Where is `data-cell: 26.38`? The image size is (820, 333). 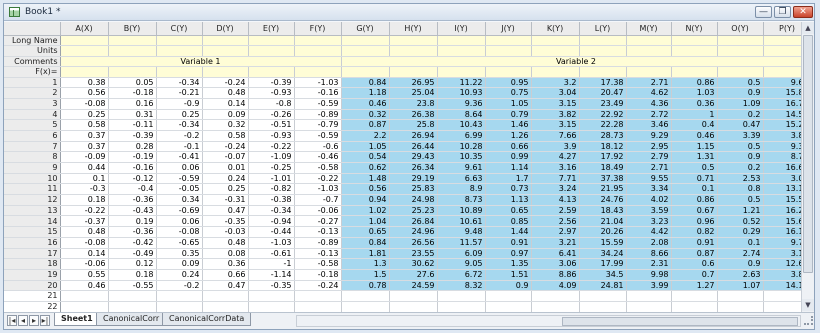 data-cell: 26.38 is located at coordinates (413, 115).